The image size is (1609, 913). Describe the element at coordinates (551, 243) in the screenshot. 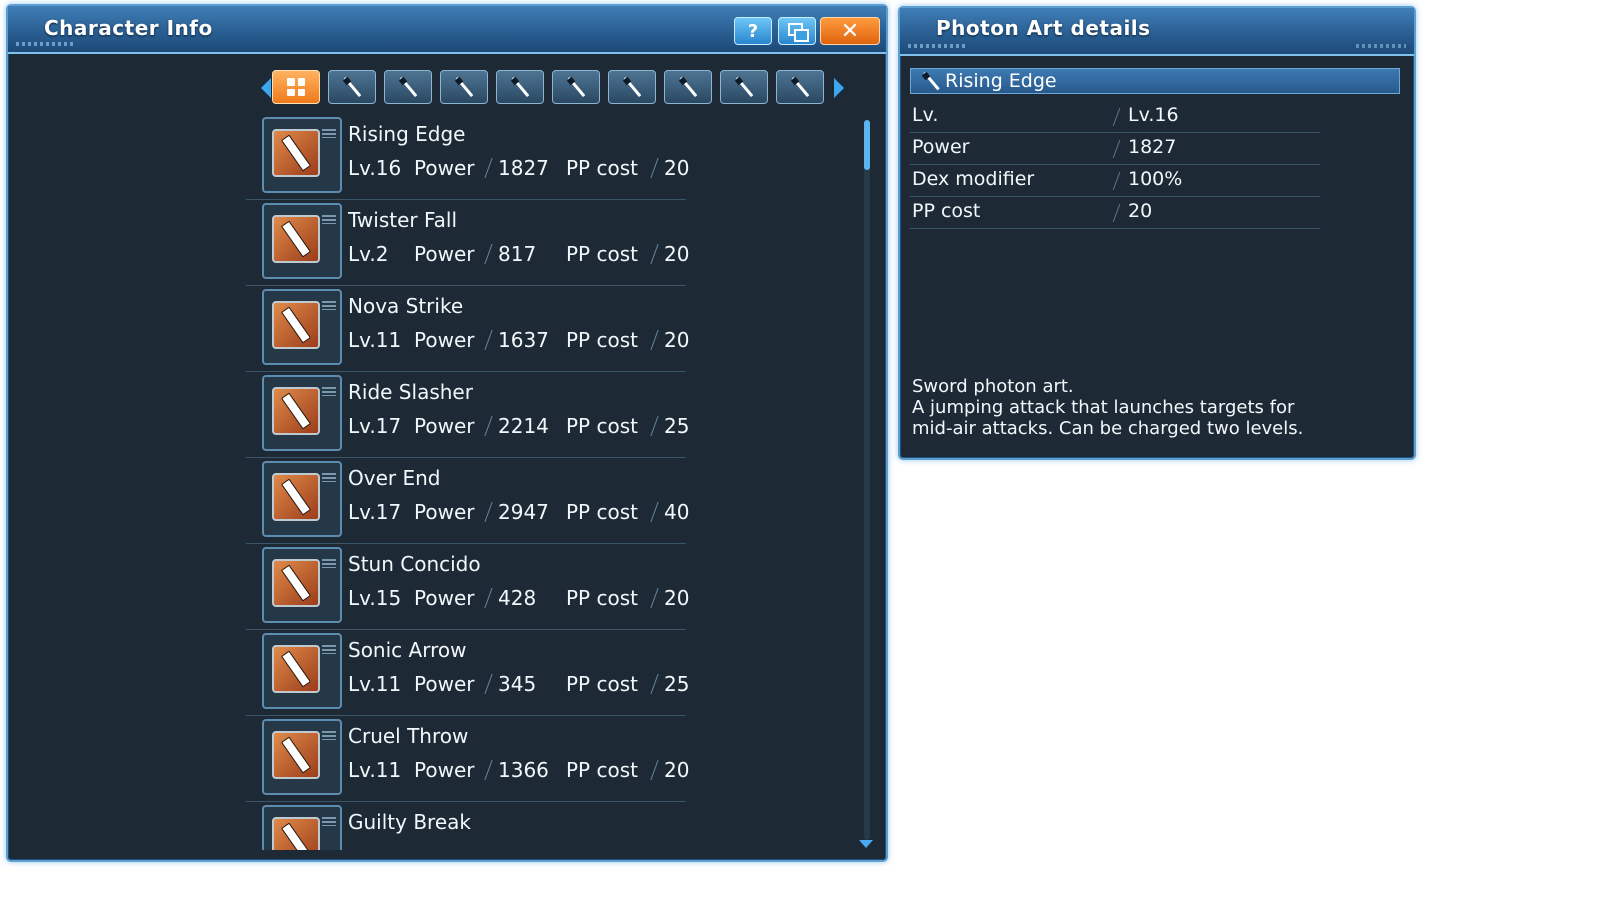

I see `list-item: Twister Fall Lv.2 Power 817 PP cost 20` at that location.